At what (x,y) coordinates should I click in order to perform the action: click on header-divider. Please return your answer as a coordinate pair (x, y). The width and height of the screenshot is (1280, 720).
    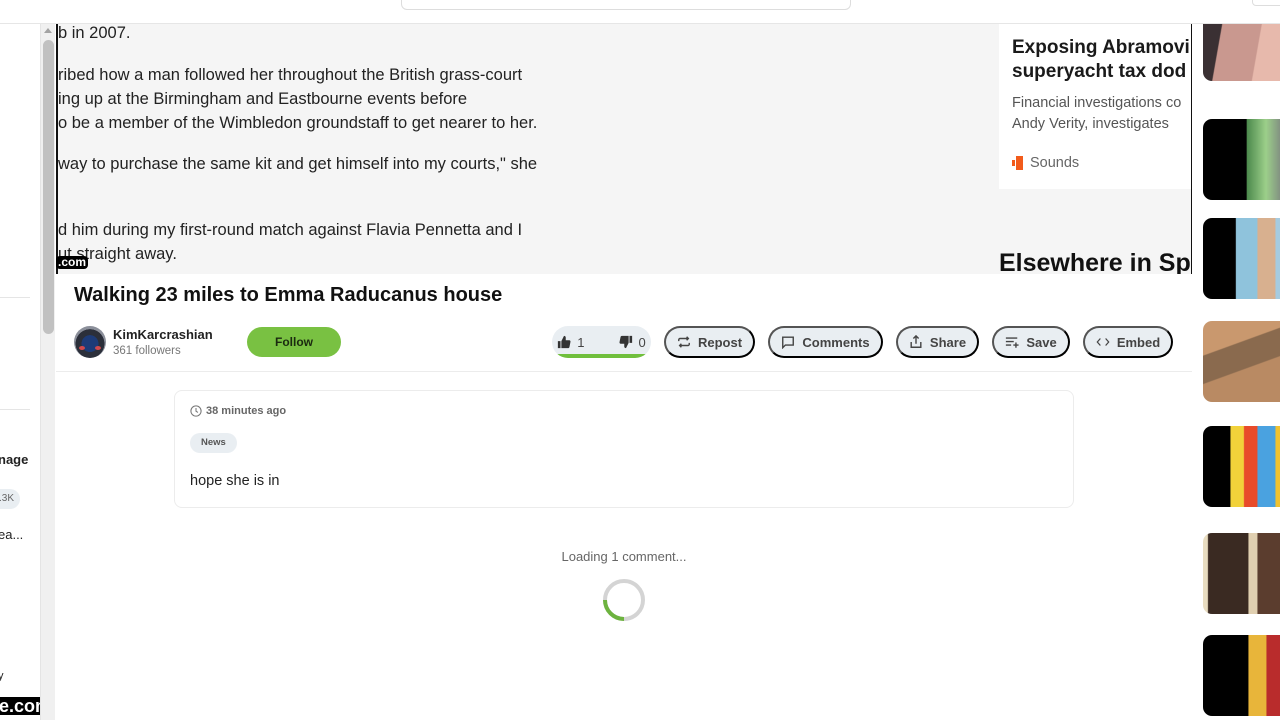
    Looking at the image, I should click on (624, 371).